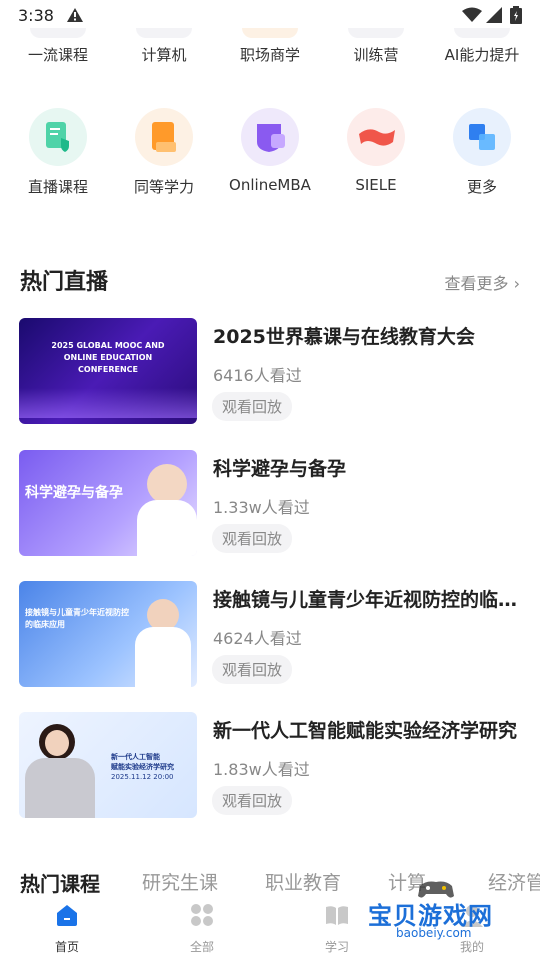 Image resolution: width=540 pixels, height=960 pixels. What do you see at coordinates (108, 503) in the screenshot?
I see `live-thumbnail: 科学避孕与备孕` at bounding box center [108, 503].